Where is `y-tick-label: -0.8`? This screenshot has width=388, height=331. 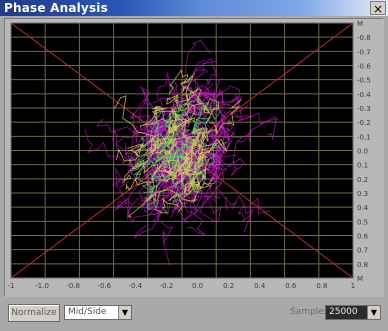
y-tick-label: -0.8 is located at coordinates (364, 38).